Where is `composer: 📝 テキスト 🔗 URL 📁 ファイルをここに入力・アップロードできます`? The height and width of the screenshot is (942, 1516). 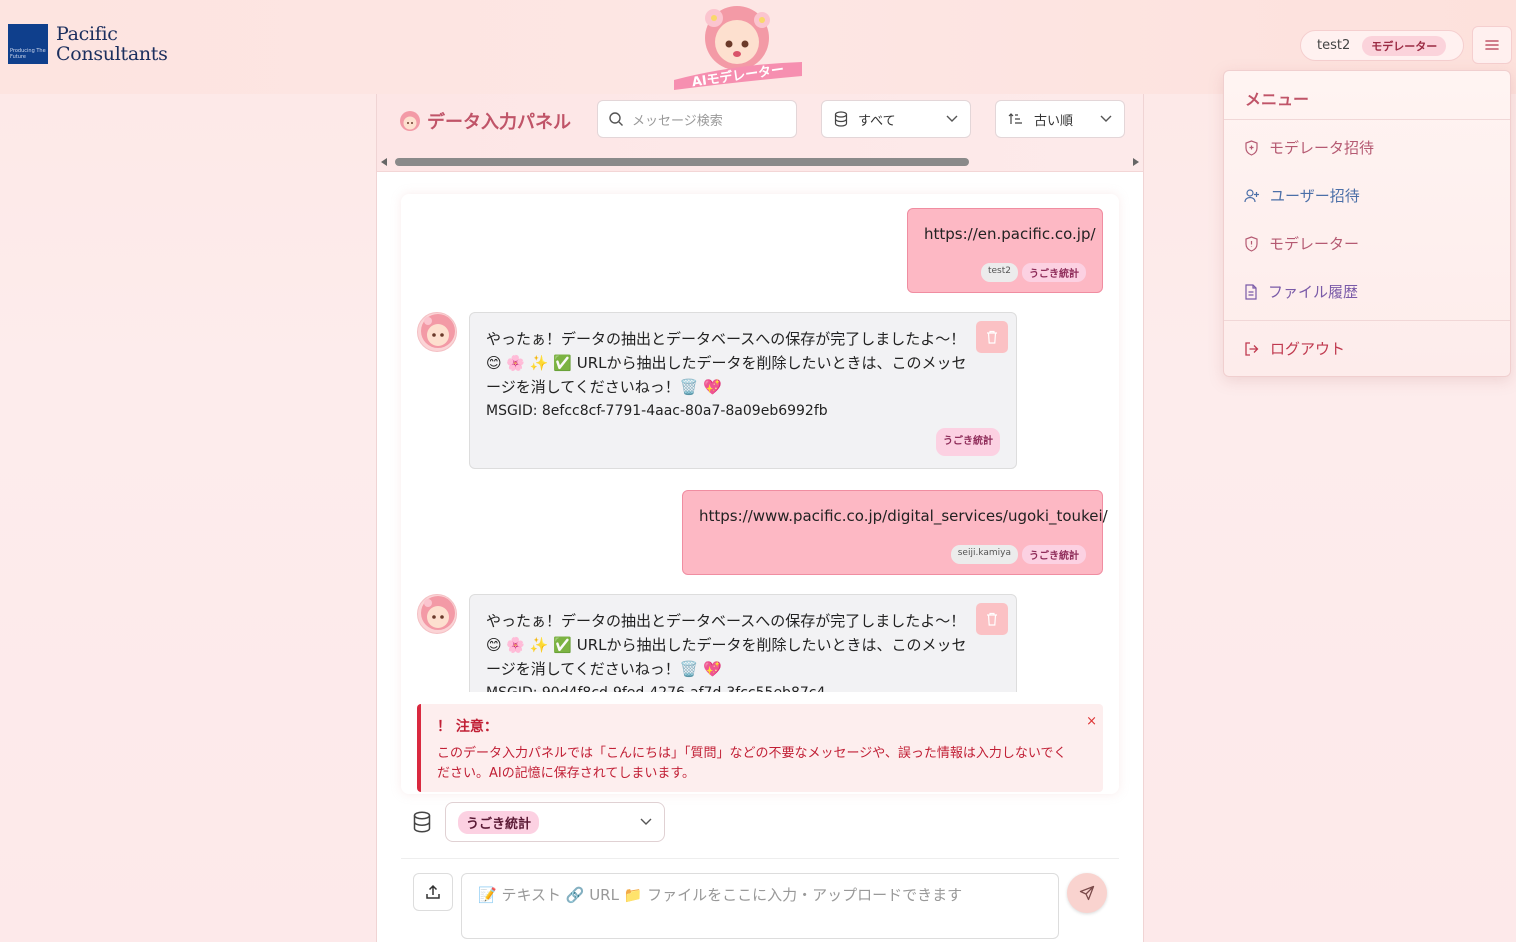 composer: 📝 テキスト 🔗 URL 📁 ファイルをここに入力・アップロードできます is located at coordinates (760, 900).